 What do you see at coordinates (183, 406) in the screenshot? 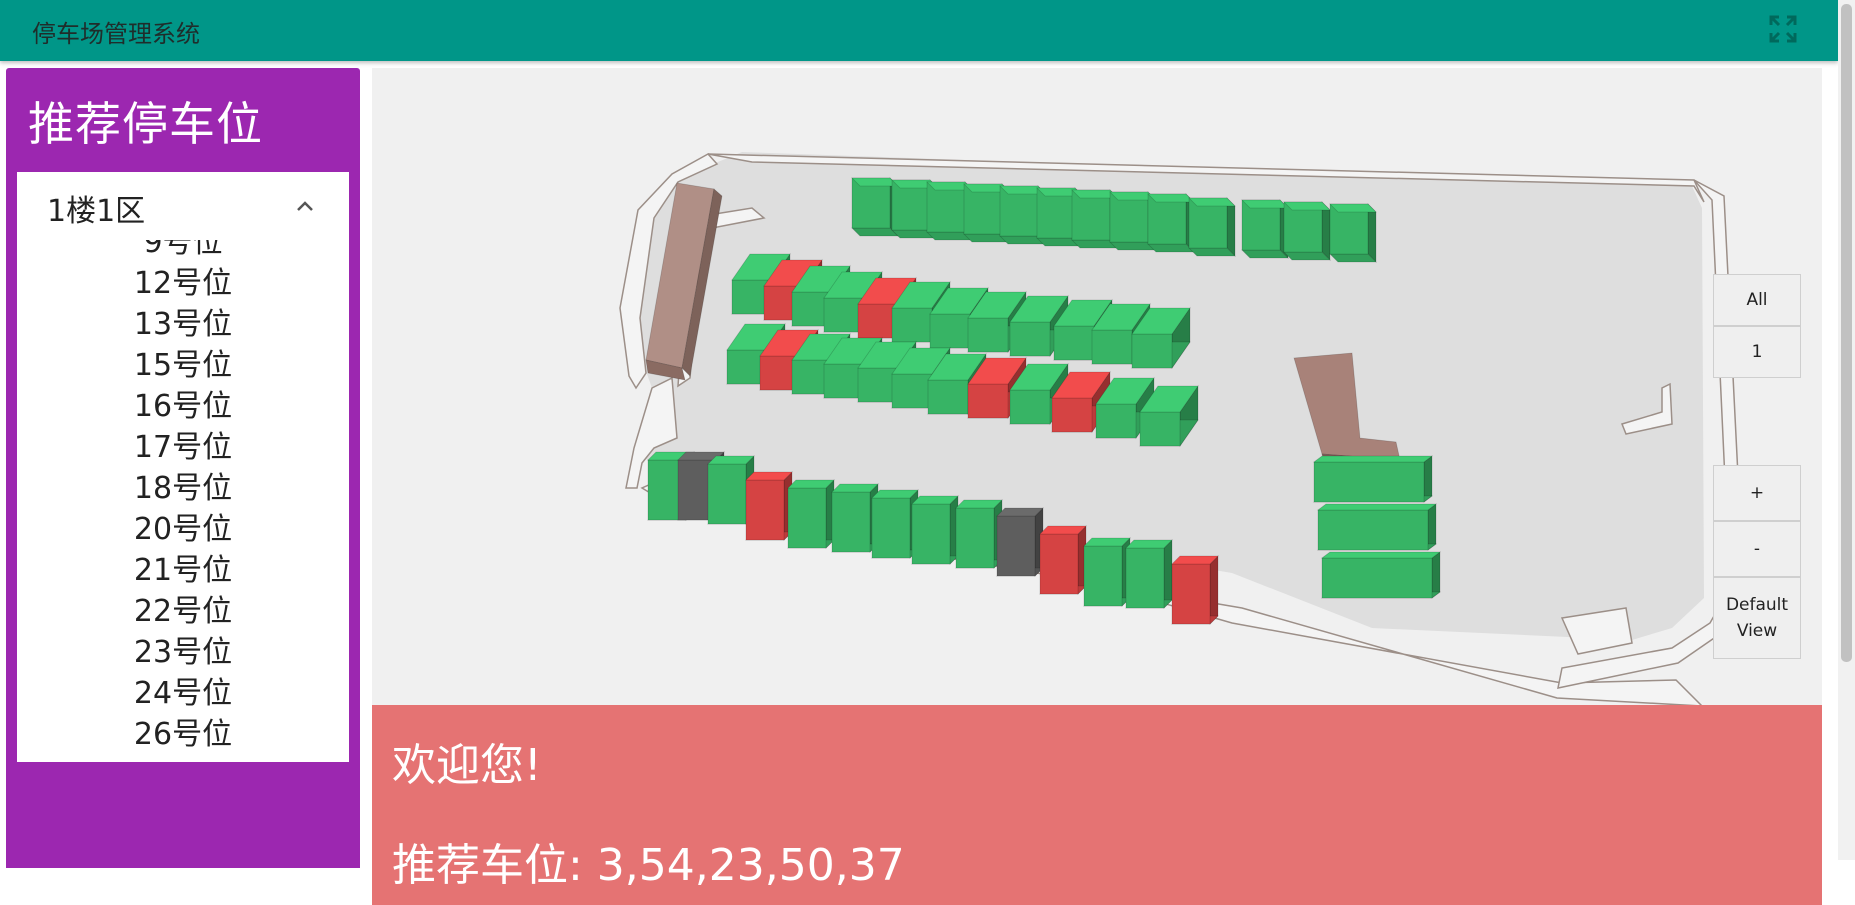
I see `spot-list-item: 16号位` at bounding box center [183, 406].